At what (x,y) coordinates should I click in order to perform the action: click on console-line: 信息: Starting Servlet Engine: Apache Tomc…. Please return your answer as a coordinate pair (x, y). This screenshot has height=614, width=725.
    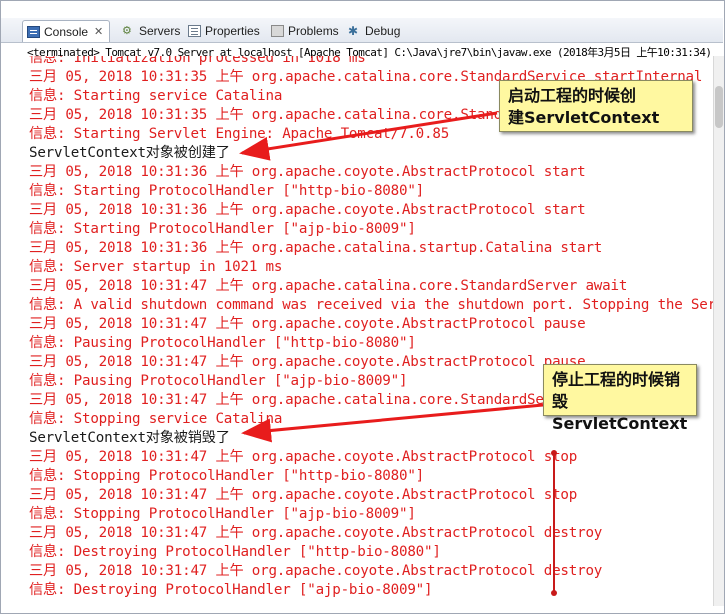
    Looking at the image, I should click on (239, 134).